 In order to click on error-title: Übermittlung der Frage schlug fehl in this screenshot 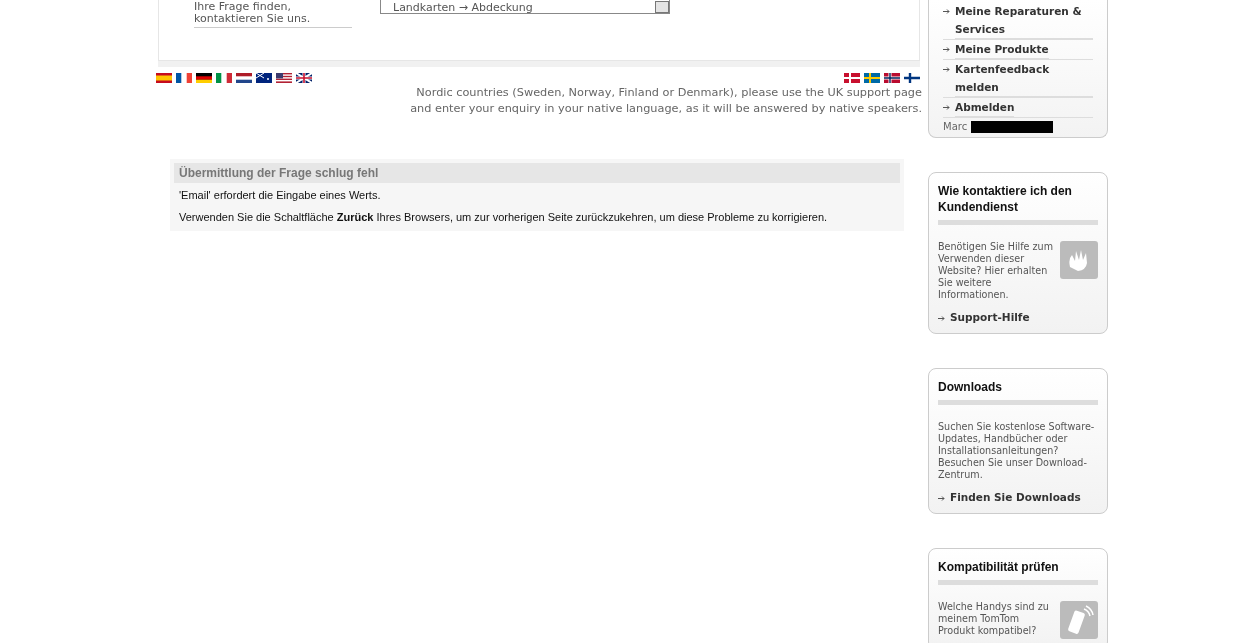, I will do `click(537, 173)`.